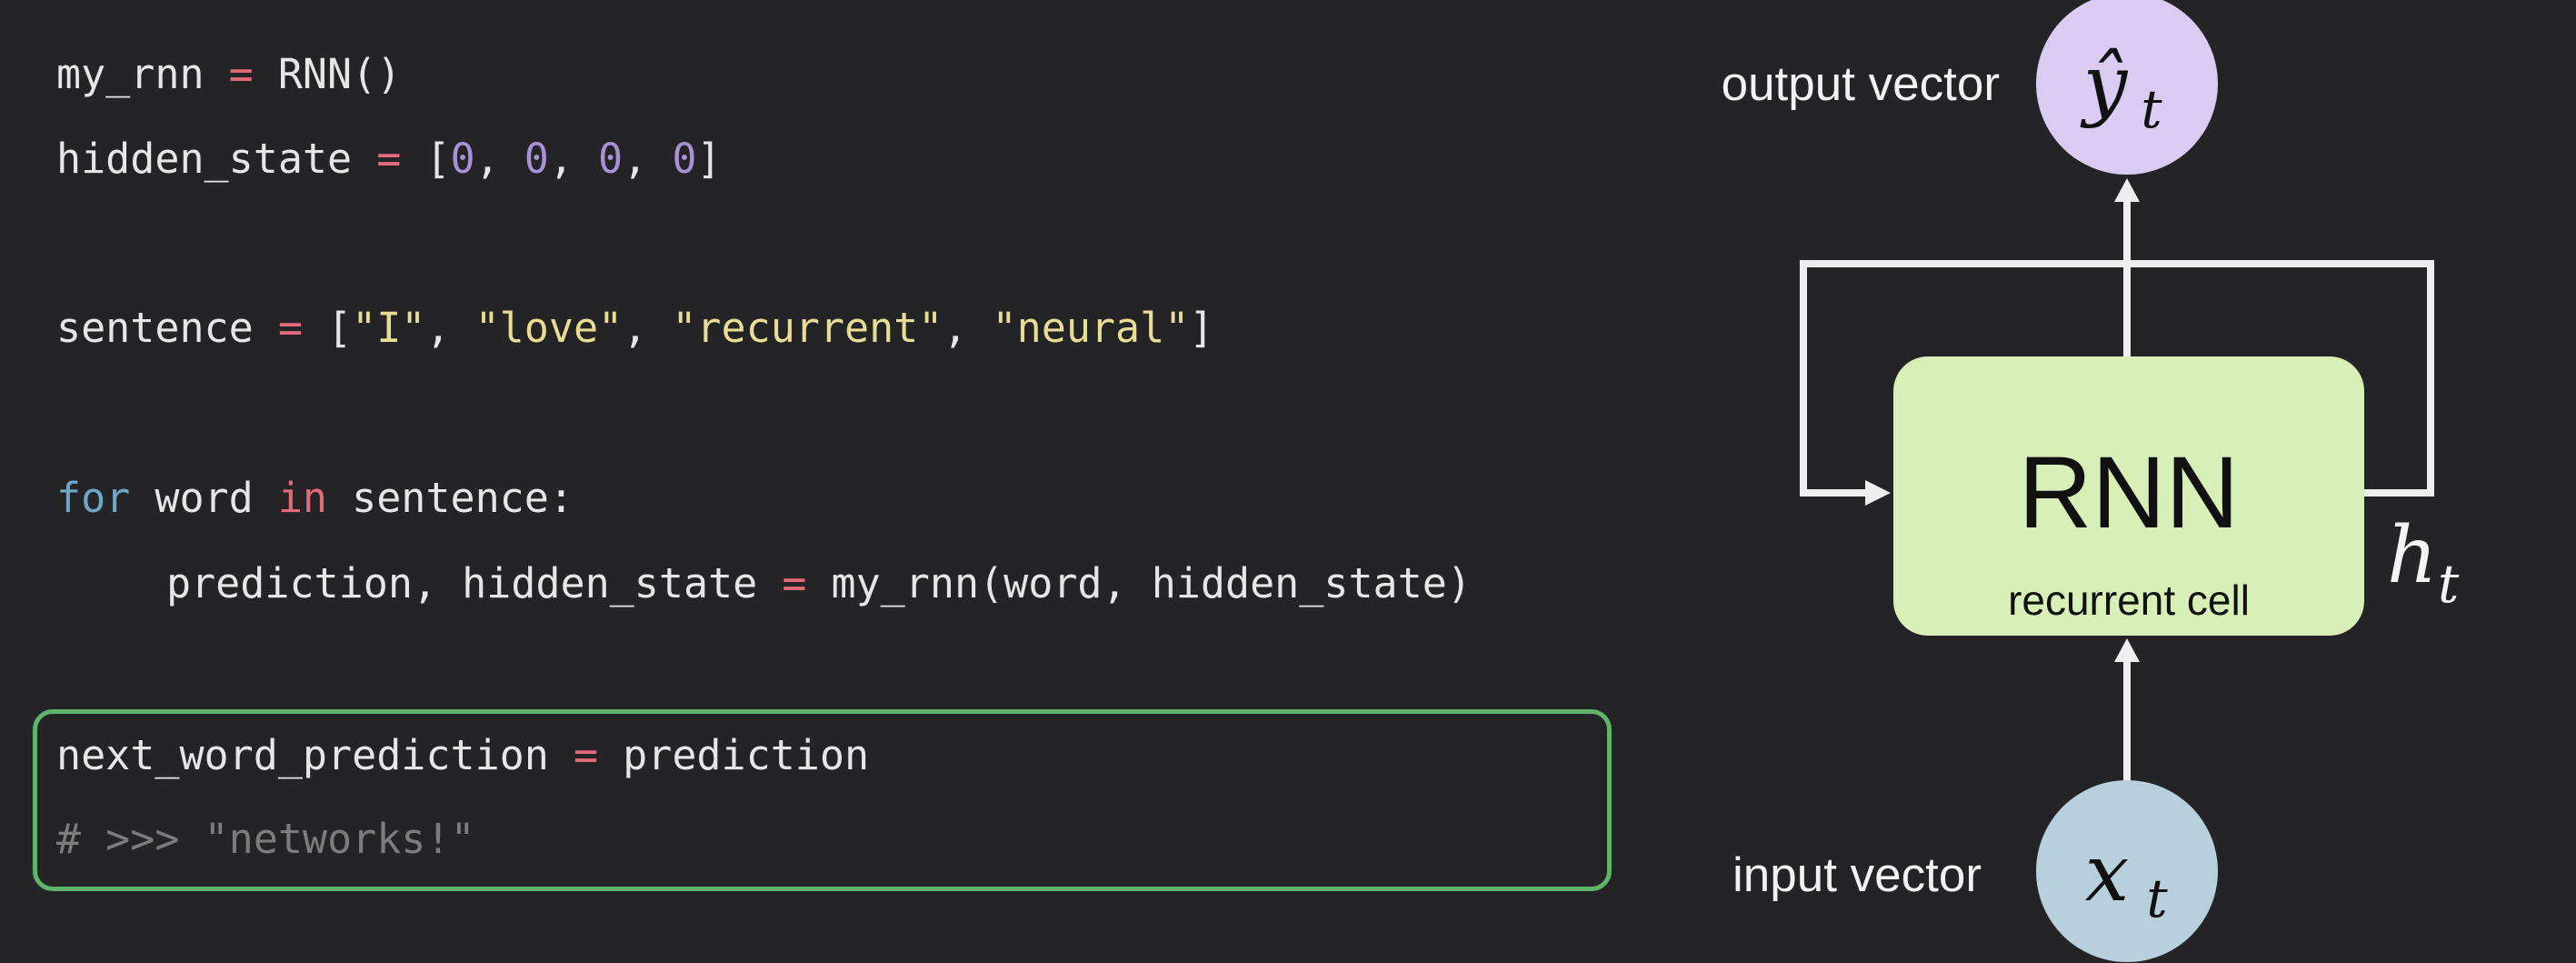  I want to click on arrowhead-to-cell, so click(2127, 650).